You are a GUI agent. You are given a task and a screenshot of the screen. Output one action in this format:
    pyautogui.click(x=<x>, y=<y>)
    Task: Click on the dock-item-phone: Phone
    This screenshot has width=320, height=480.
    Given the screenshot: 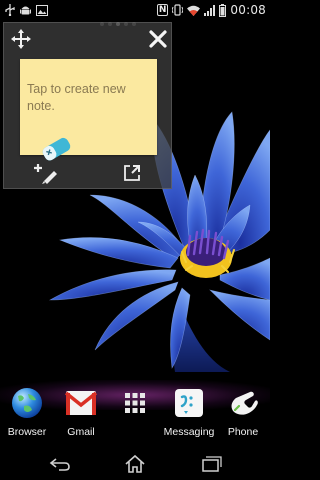 What is the action you would take?
    pyautogui.click(x=243, y=412)
    